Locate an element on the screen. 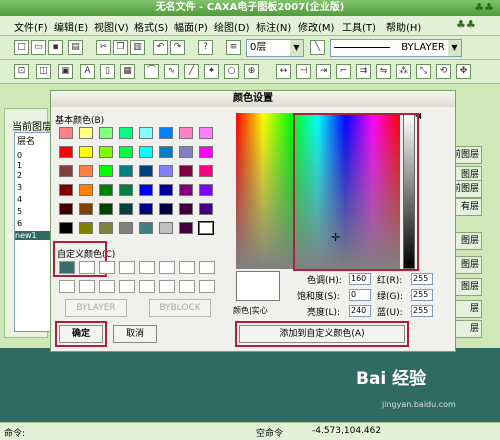 The image size is (500, 440). zoom-window-icon: ⊡ is located at coordinates (21, 71).